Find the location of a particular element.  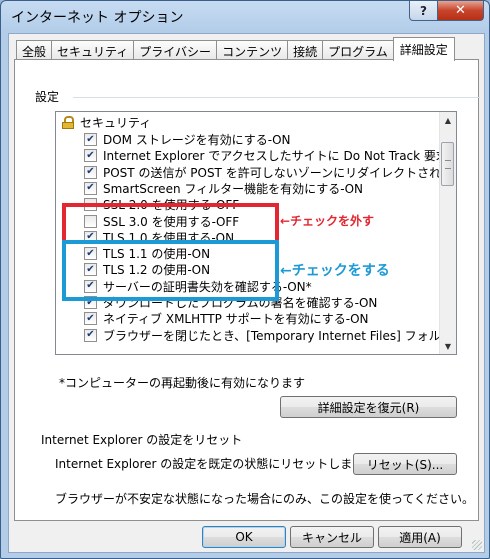

setting-row: ✔ DOM ストレージを有効にする-ON is located at coordinates (173, 139).